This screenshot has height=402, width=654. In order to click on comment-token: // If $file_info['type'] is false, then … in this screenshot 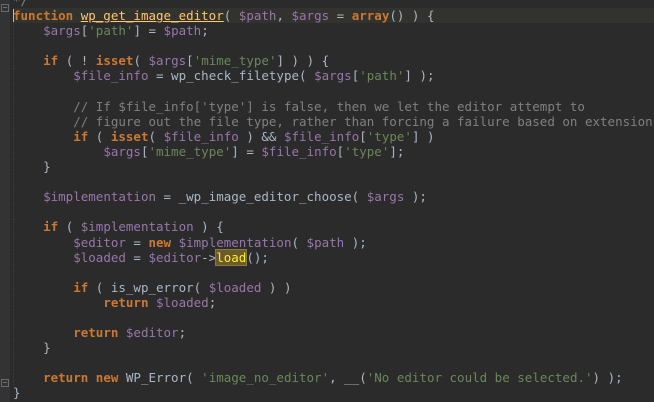, I will do `click(329, 106)`.